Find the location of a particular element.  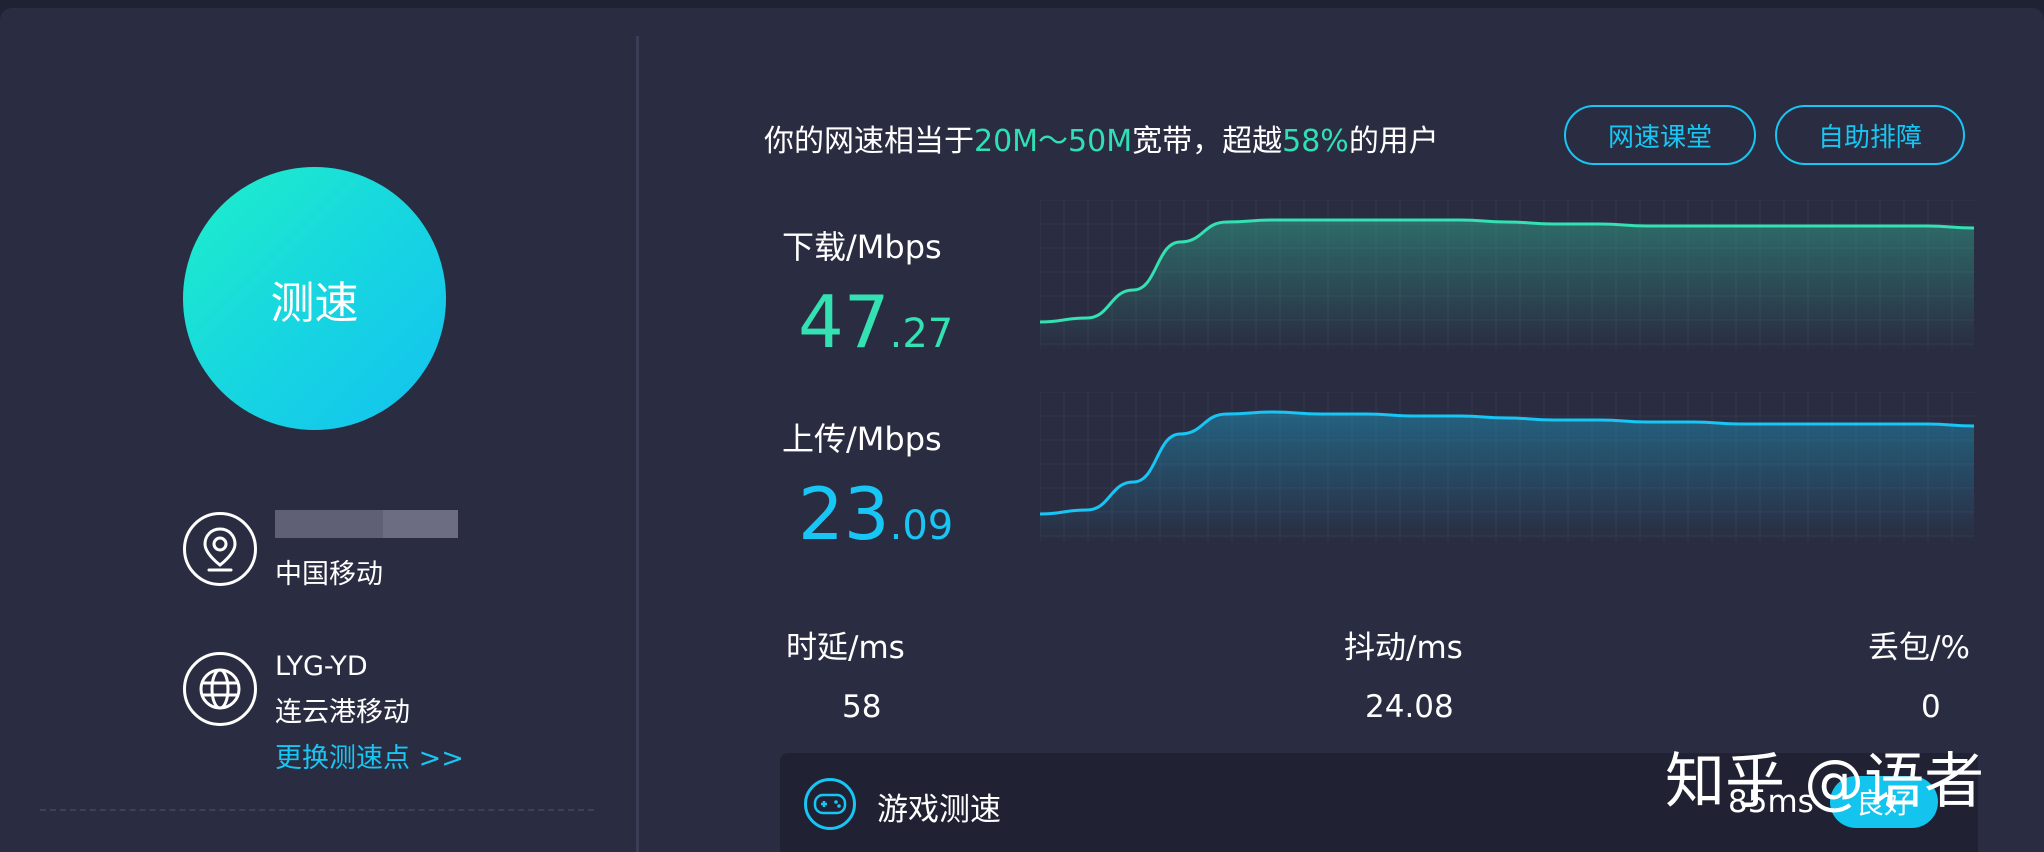

speed-summary: 你的网速相当于20M～50M宽带，超越58%的用户 is located at coordinates (1101, 141).